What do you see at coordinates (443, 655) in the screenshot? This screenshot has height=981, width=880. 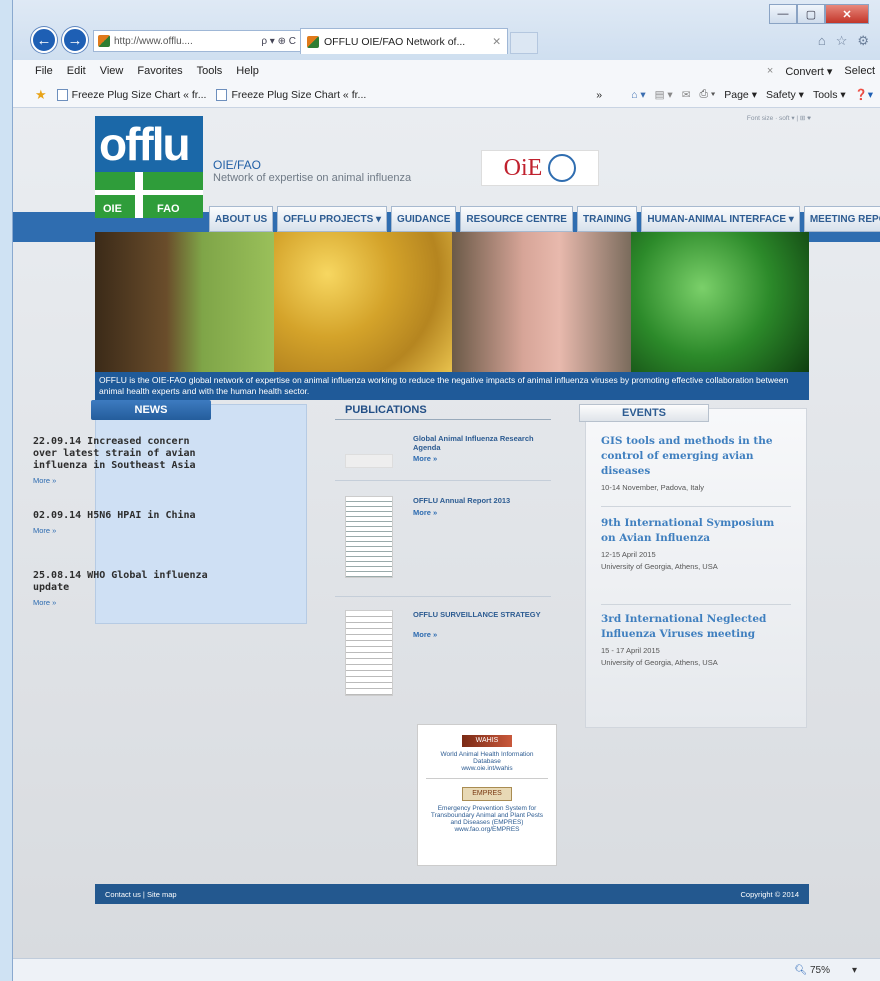 I see `publication-item: OFFLU SURVEILLANCE STRATEGY More »` at bounding box center [443, 655].